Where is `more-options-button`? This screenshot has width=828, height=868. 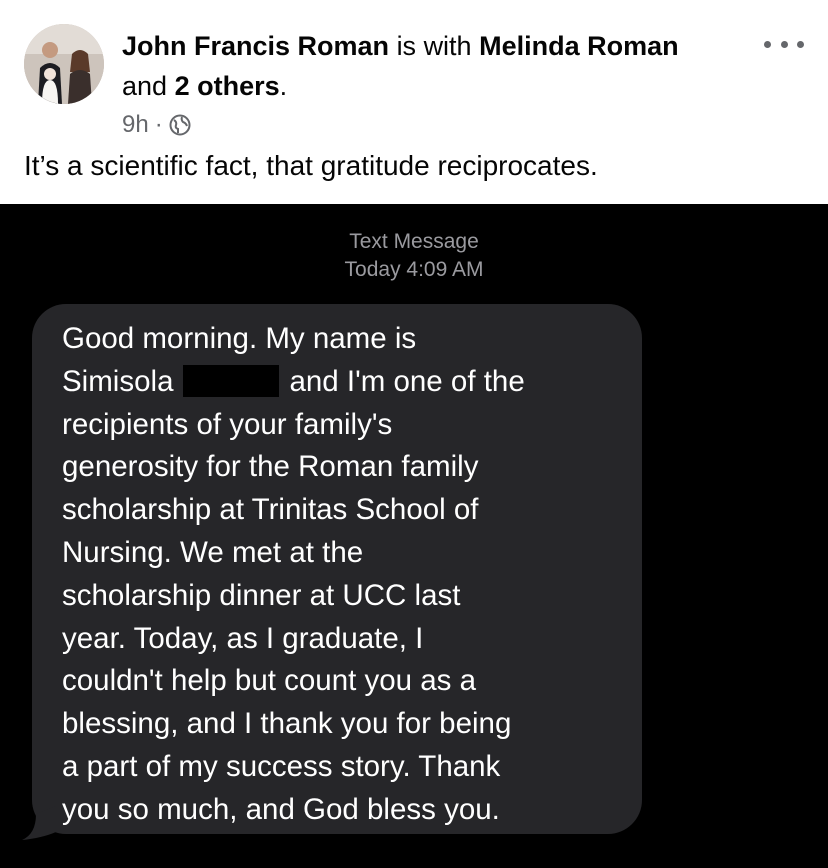
more-options-button is located at coordinates (784, 44).